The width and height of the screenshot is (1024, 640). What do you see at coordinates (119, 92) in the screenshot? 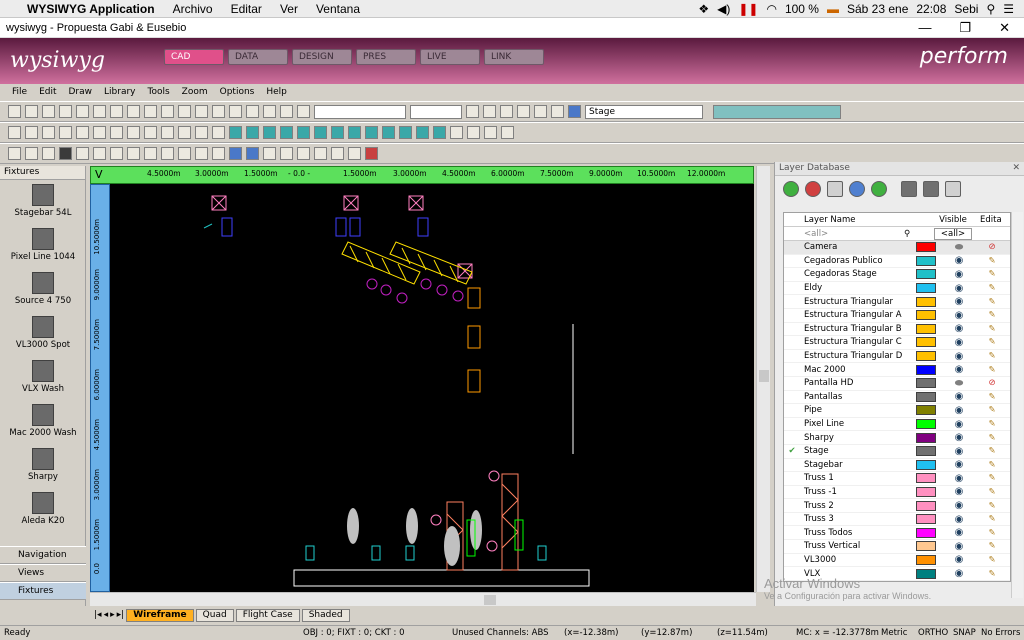
I see `menu-library: Library` at bounding box center [119, 92].